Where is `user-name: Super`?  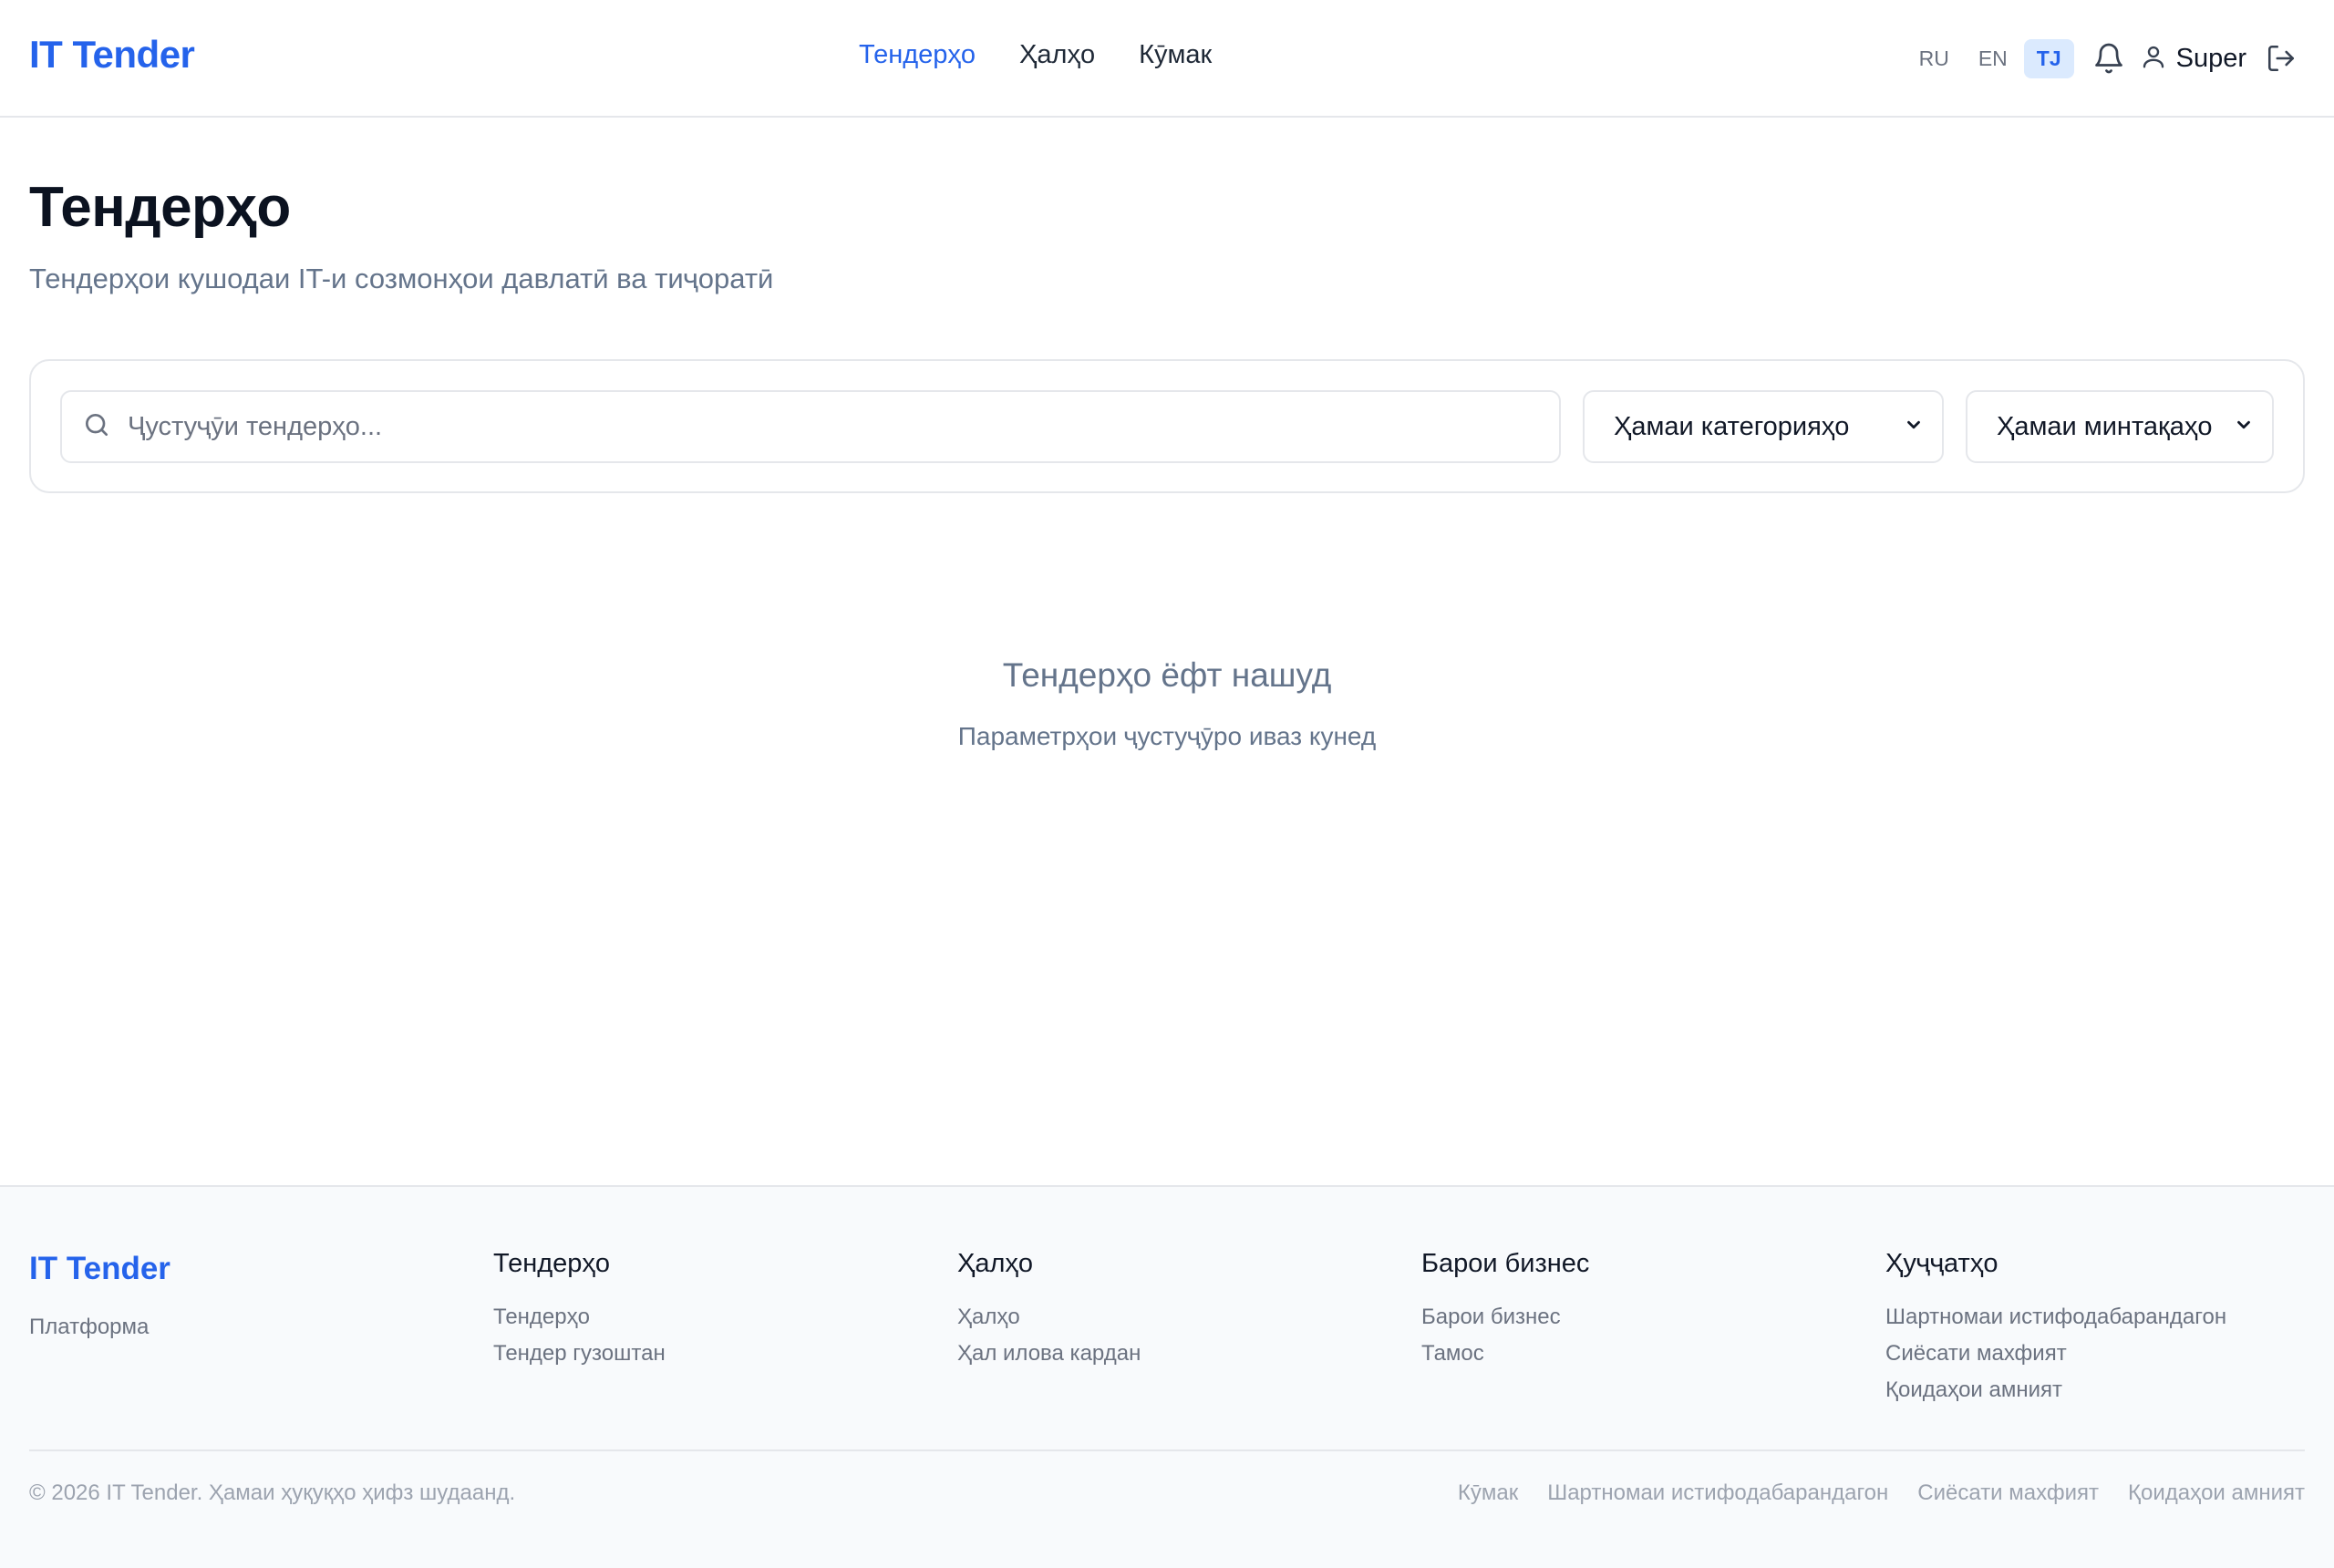 user-name: Super is located at coordinates (2210, 58).